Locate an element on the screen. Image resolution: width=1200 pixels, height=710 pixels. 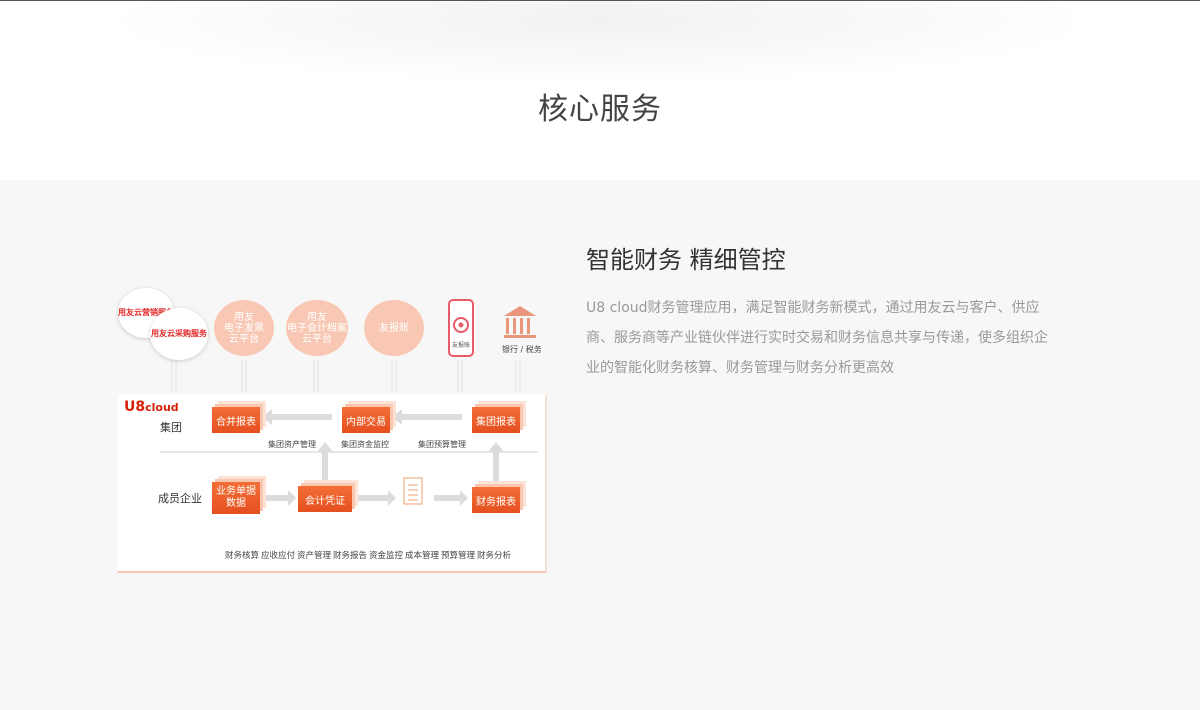
bottom-label-cost: 成本管理 is located at coordinates (422, 556).